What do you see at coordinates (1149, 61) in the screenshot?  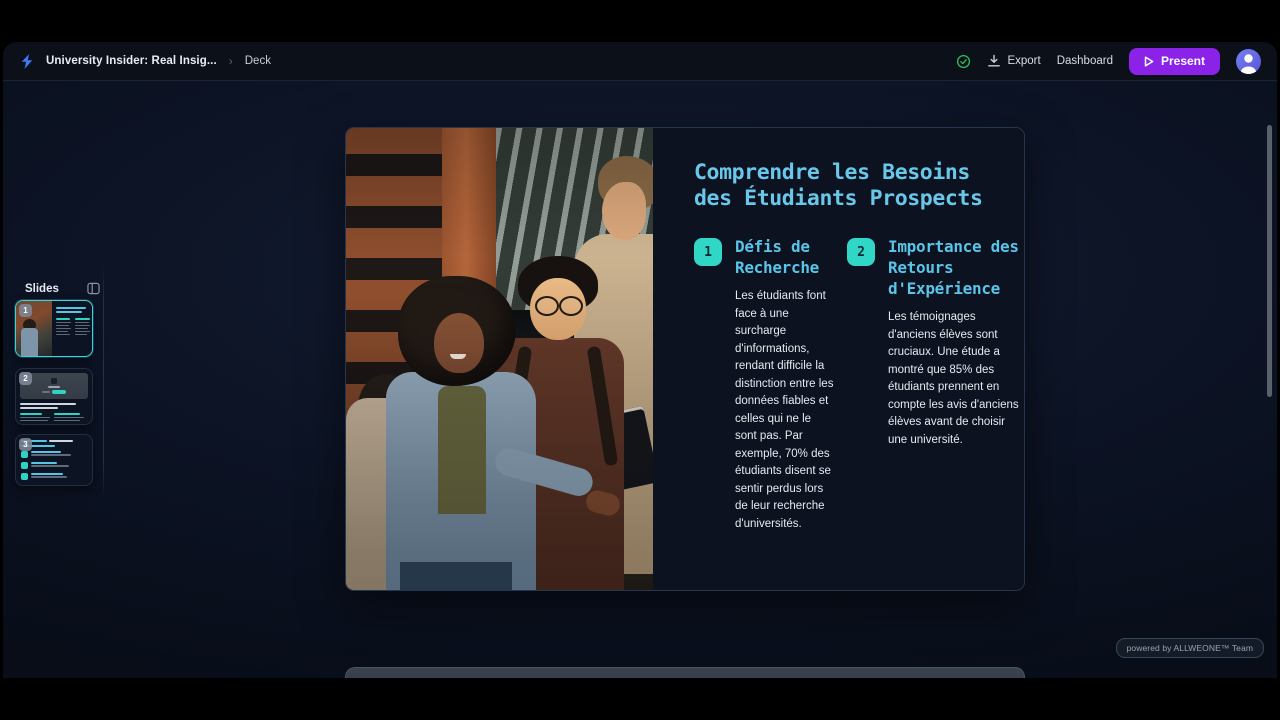 I see `play-icon` at bounding box center [1149, 61].